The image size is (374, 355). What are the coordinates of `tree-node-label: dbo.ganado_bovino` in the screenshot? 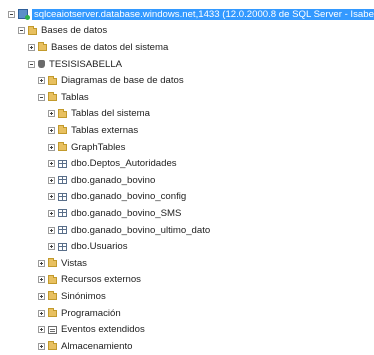 It's located at (113, 180).